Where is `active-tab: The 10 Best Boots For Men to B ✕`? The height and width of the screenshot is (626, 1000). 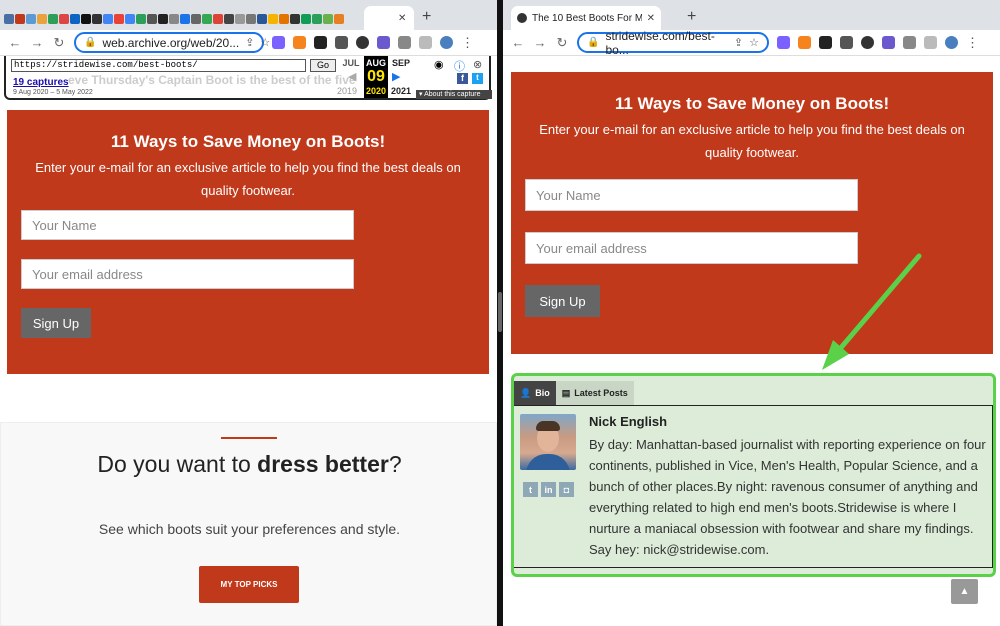 active-tab: The 10 Best Boots For Men to B ✕ is located at coordinates (586, 18).